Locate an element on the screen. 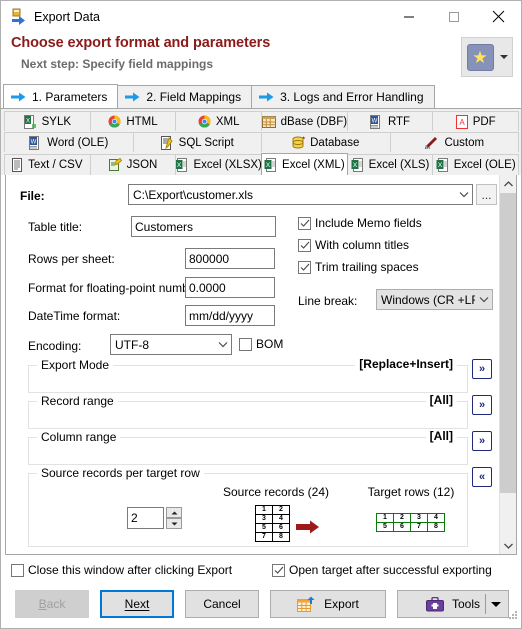 The width and height of the screenshot is (522, 629). checkbox-label: Include Memo fields is located at coordinates (368, 223).